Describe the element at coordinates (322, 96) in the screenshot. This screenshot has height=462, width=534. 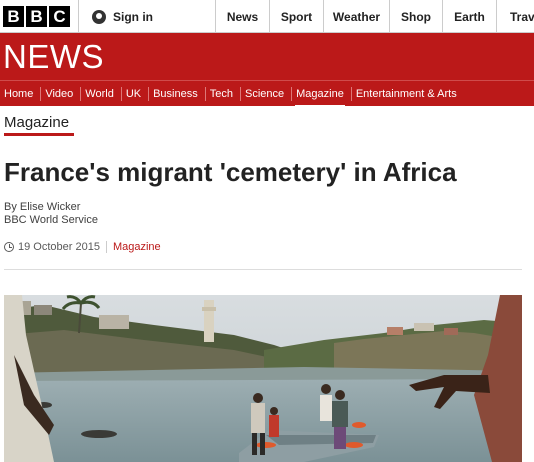
I see `section-nav-magazine: Magazine` at that location.